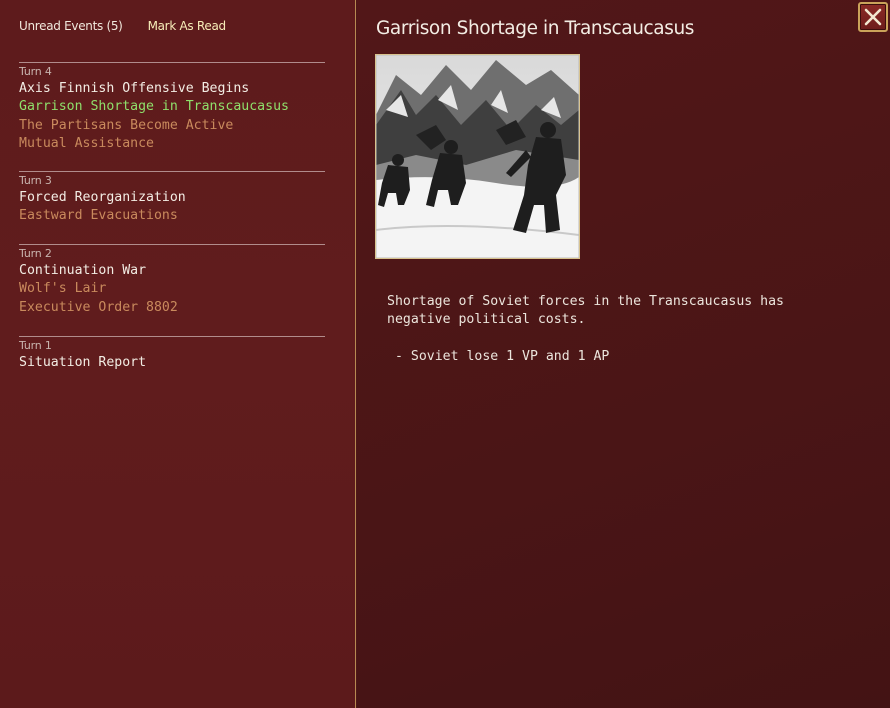  What do you see at coordinates (172, 216) in the screenshot?
I see `event-item: Eastward Evacuations` at bounding box center [172, 216].